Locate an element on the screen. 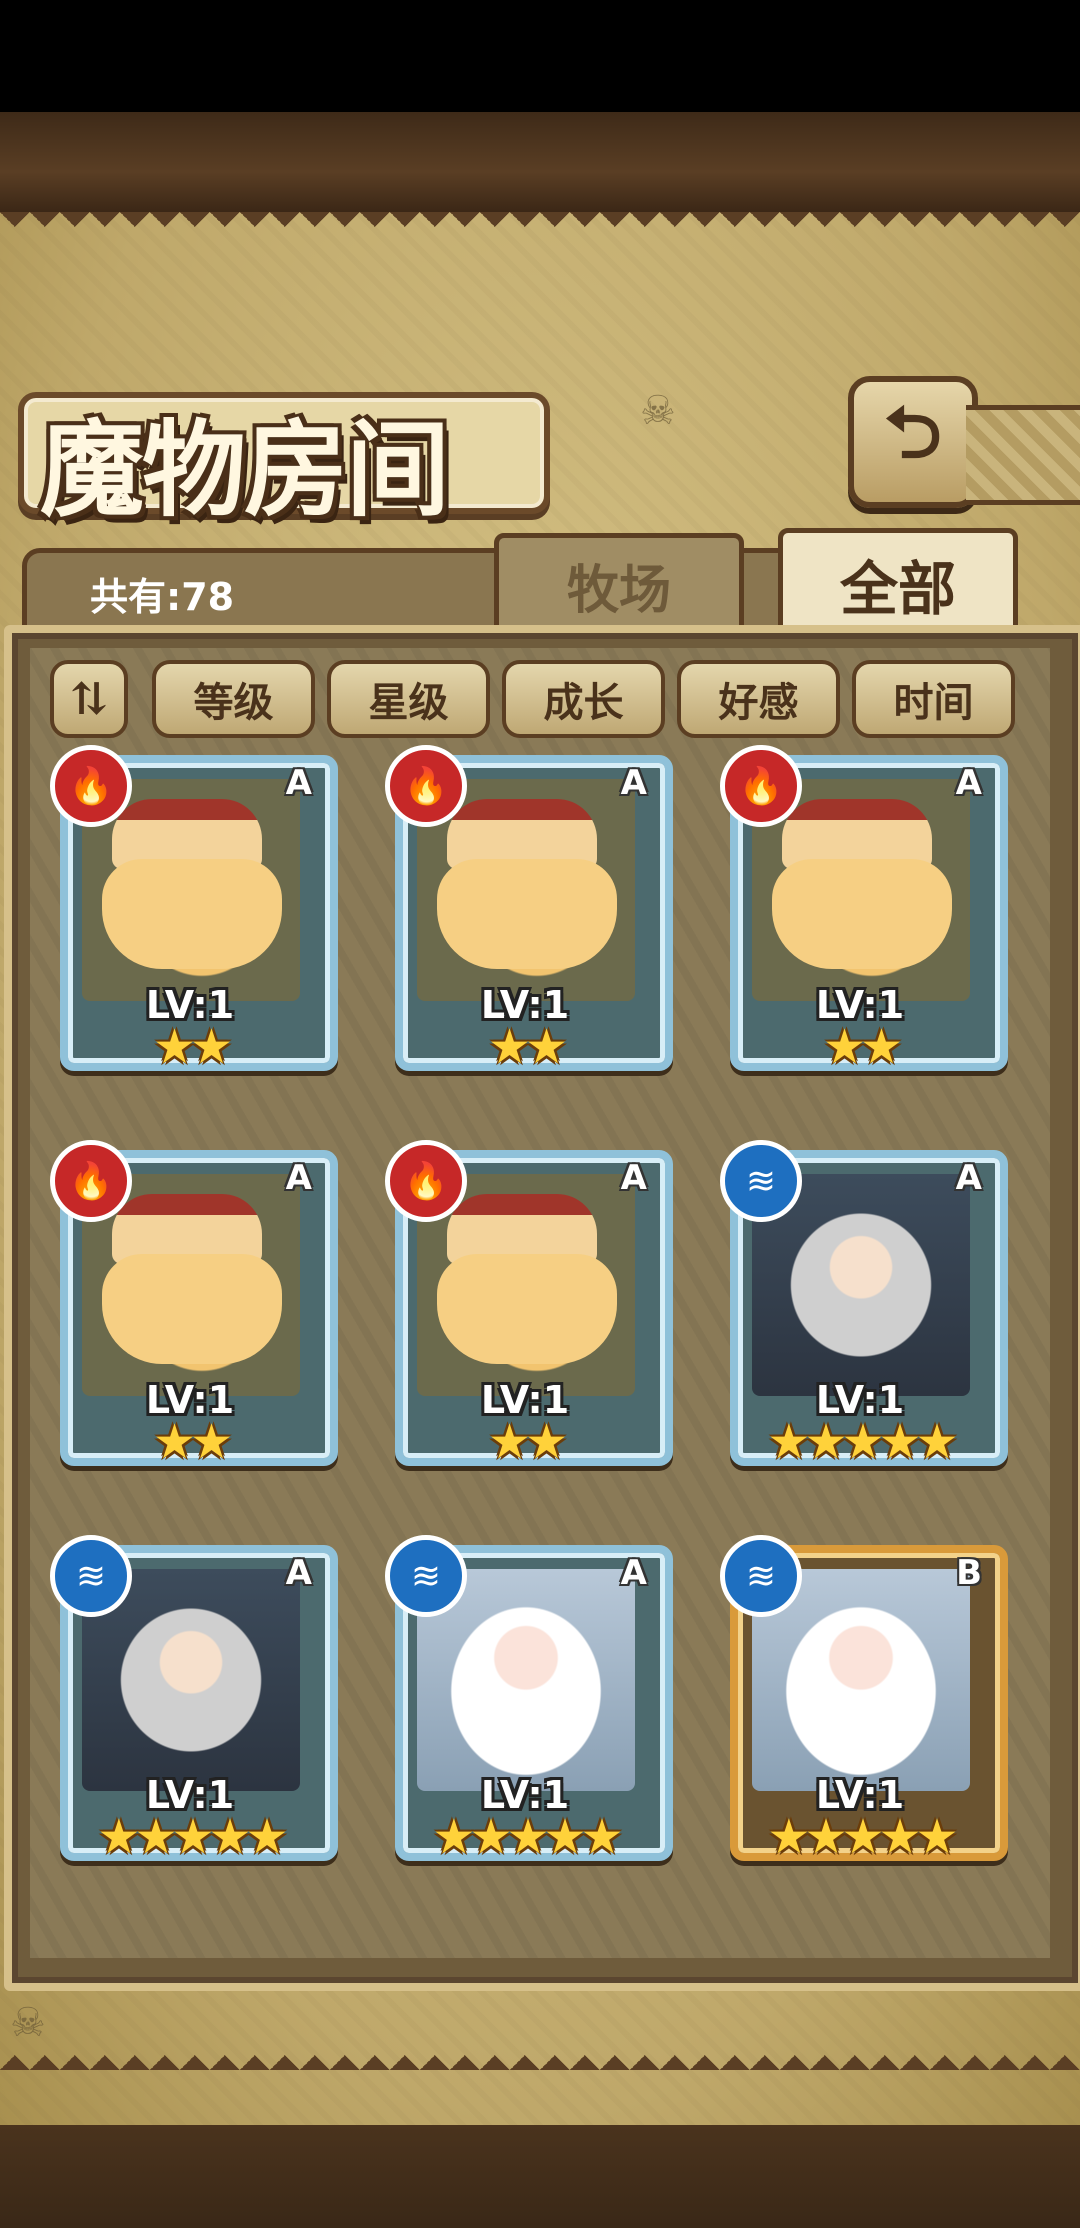 Image resolution: width=1080 pixels, height=2228 pixels. top-wood-frame is located at coordinates (540, 162).